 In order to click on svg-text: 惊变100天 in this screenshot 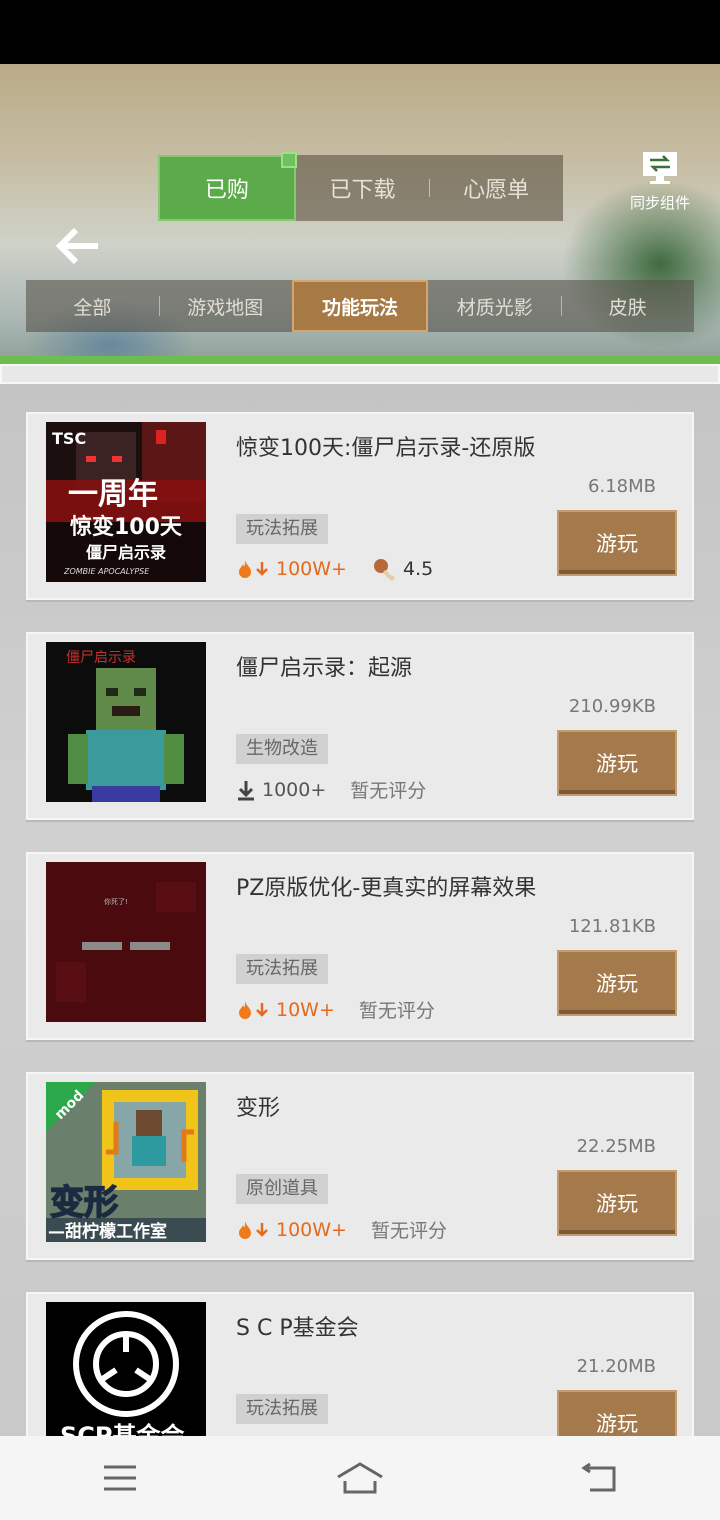, I will do `click(126, 527)`.